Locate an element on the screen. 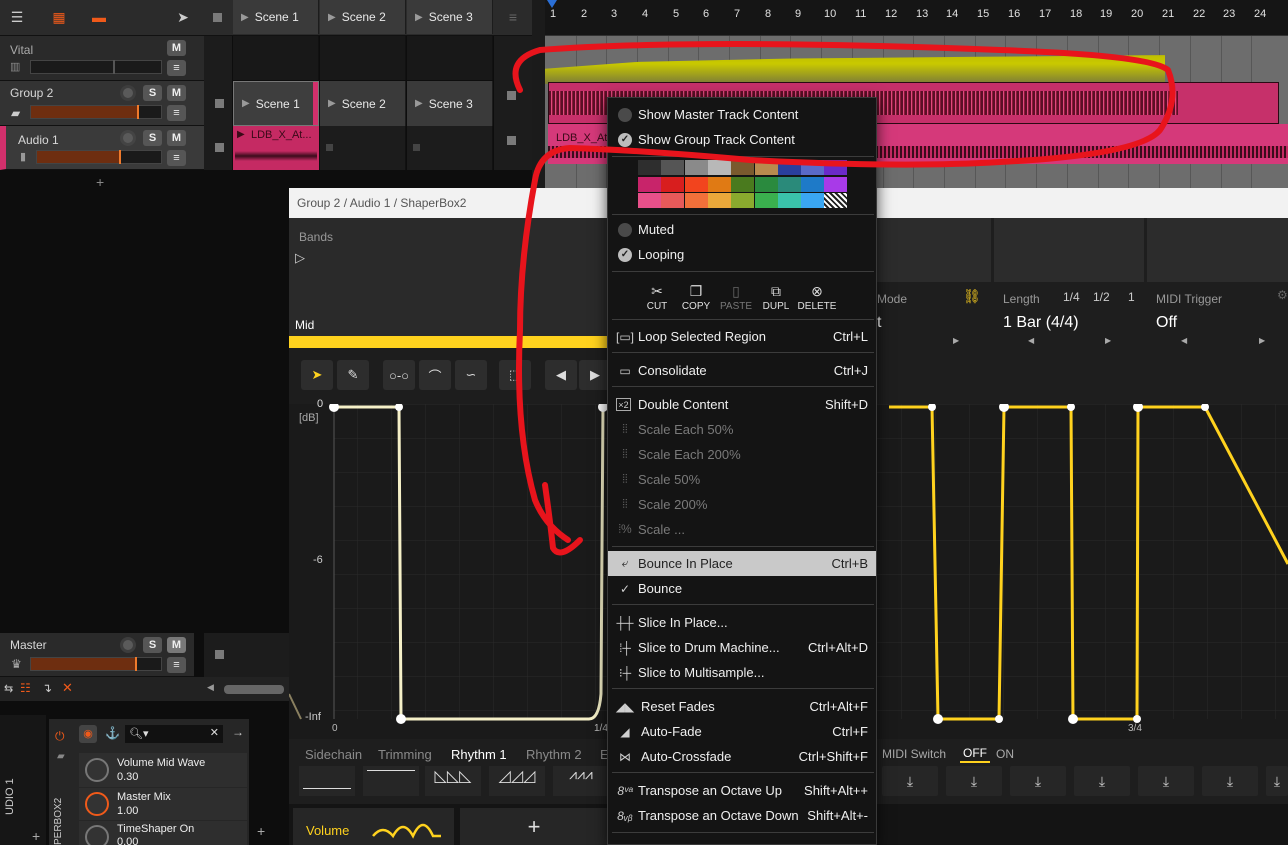  link-icon: ⛓ is located at coordinates (972, 296).